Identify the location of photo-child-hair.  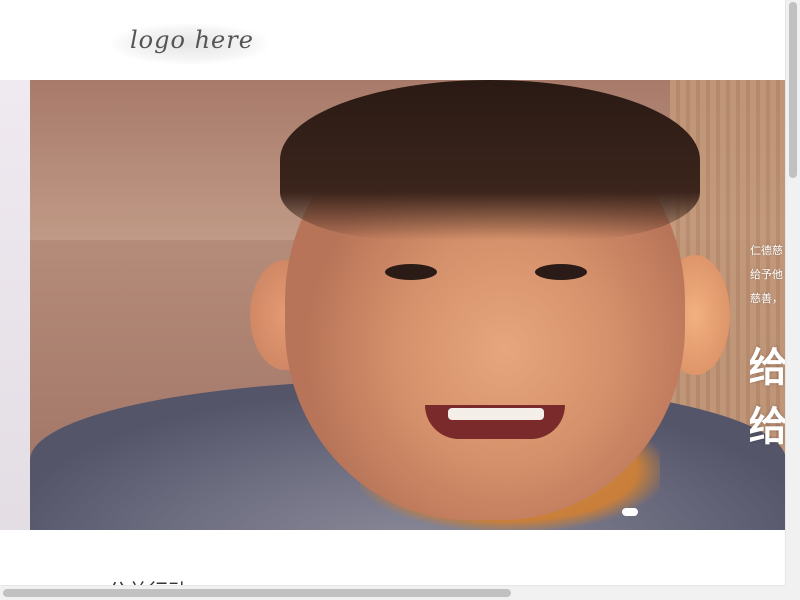
(490, 160).